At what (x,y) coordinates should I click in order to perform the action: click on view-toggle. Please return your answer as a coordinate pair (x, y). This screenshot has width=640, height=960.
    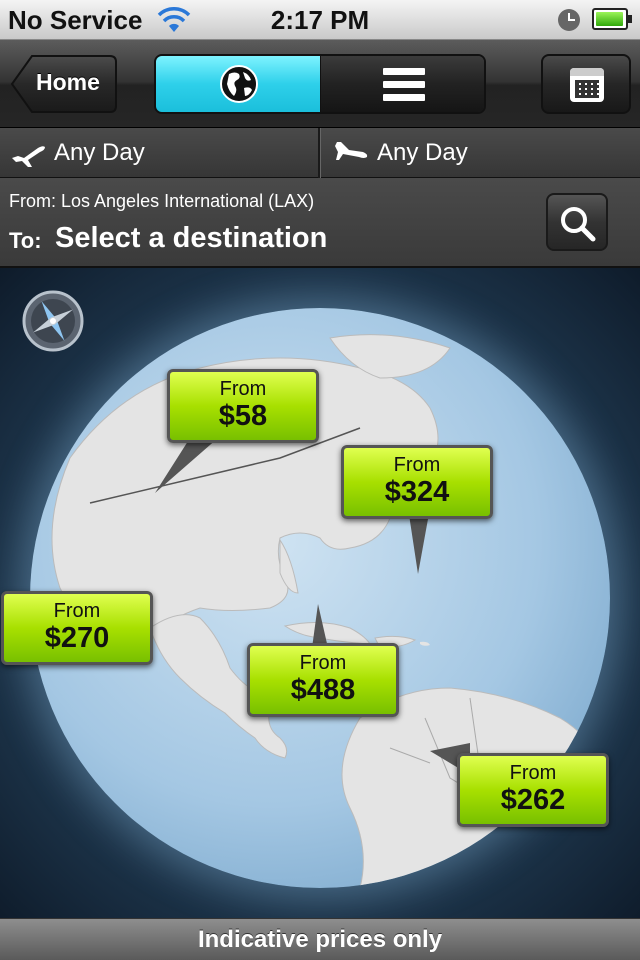
    Looking at the image, I should click on (320, 84).